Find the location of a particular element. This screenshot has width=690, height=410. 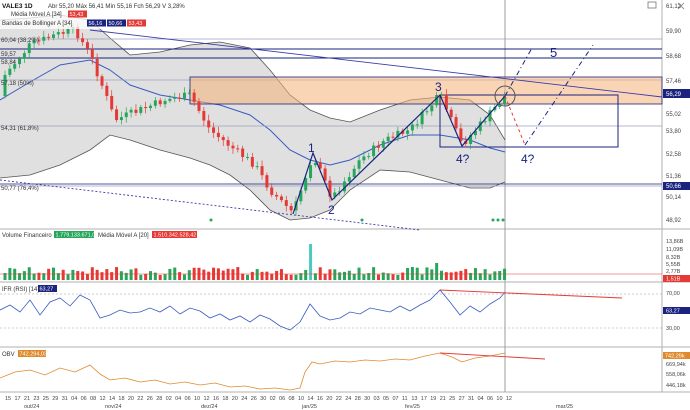

volume-tick: 5,55B is located at coordinates (673, 265).